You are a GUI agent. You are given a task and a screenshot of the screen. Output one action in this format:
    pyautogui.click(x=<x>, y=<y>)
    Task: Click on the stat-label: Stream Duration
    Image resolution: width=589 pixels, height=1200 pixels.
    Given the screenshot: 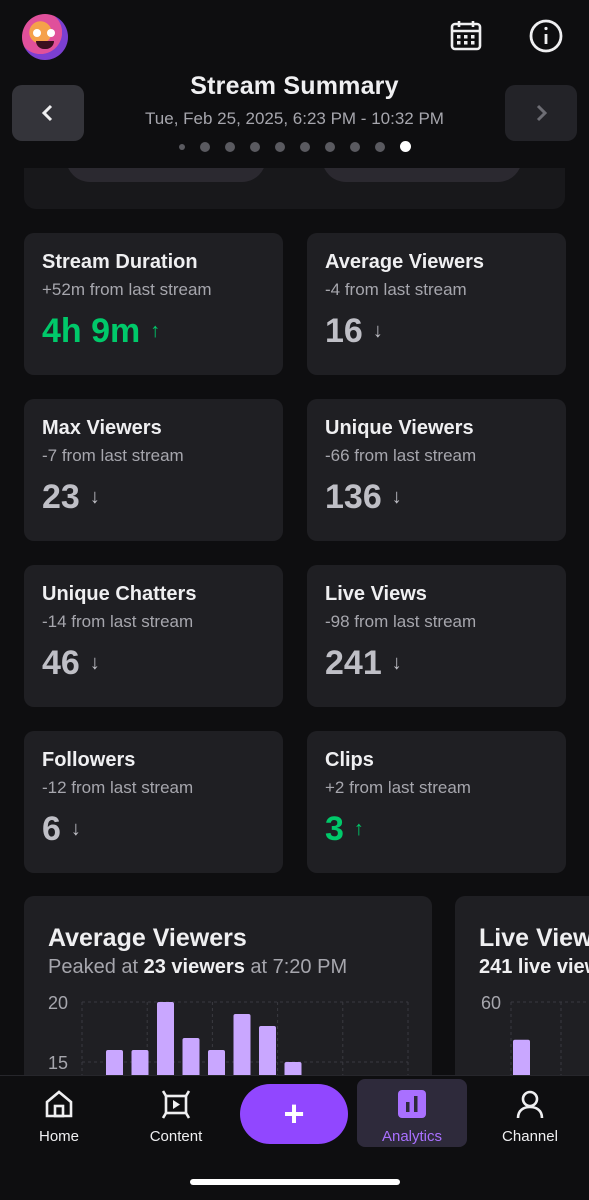 What is the action you would take?
    pyautogui.click(x=120, y=262)
    